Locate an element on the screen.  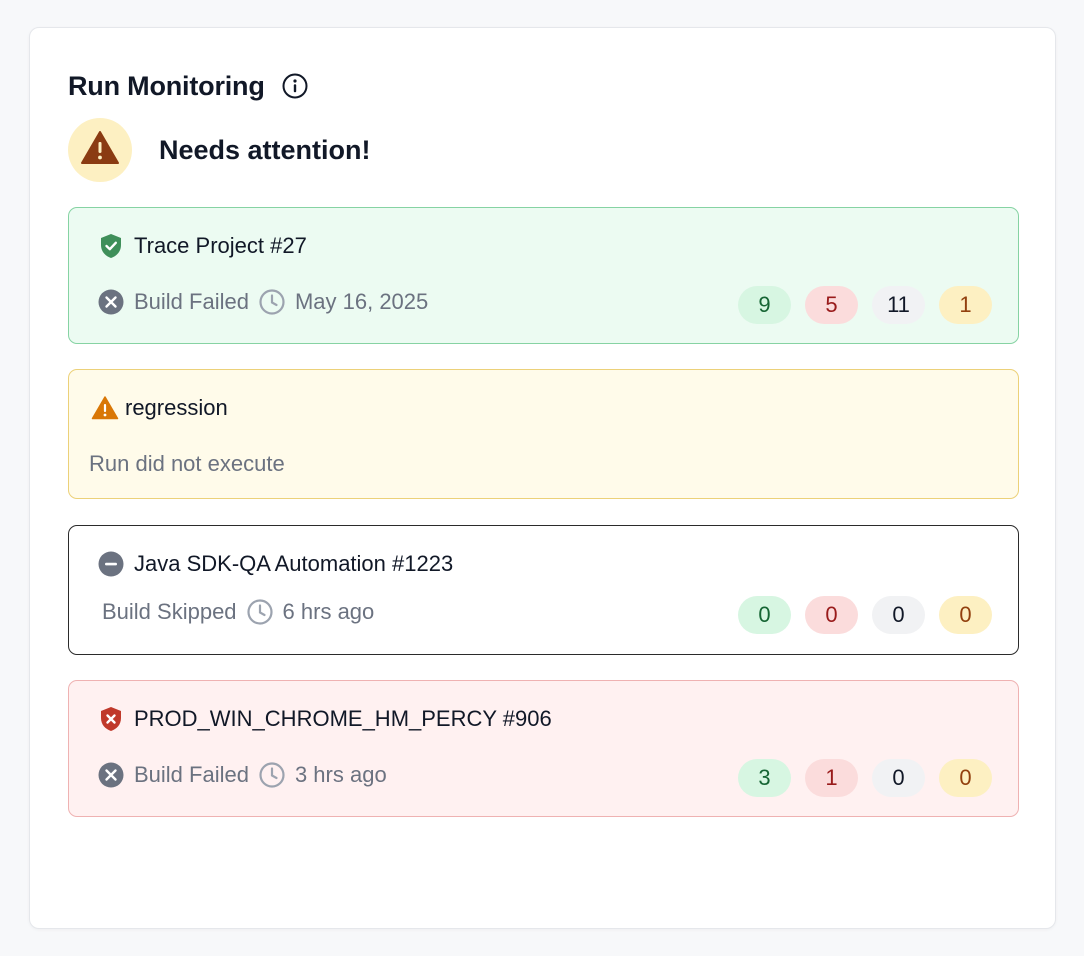
passed-count: 9 is located at coordinates (764, 305).